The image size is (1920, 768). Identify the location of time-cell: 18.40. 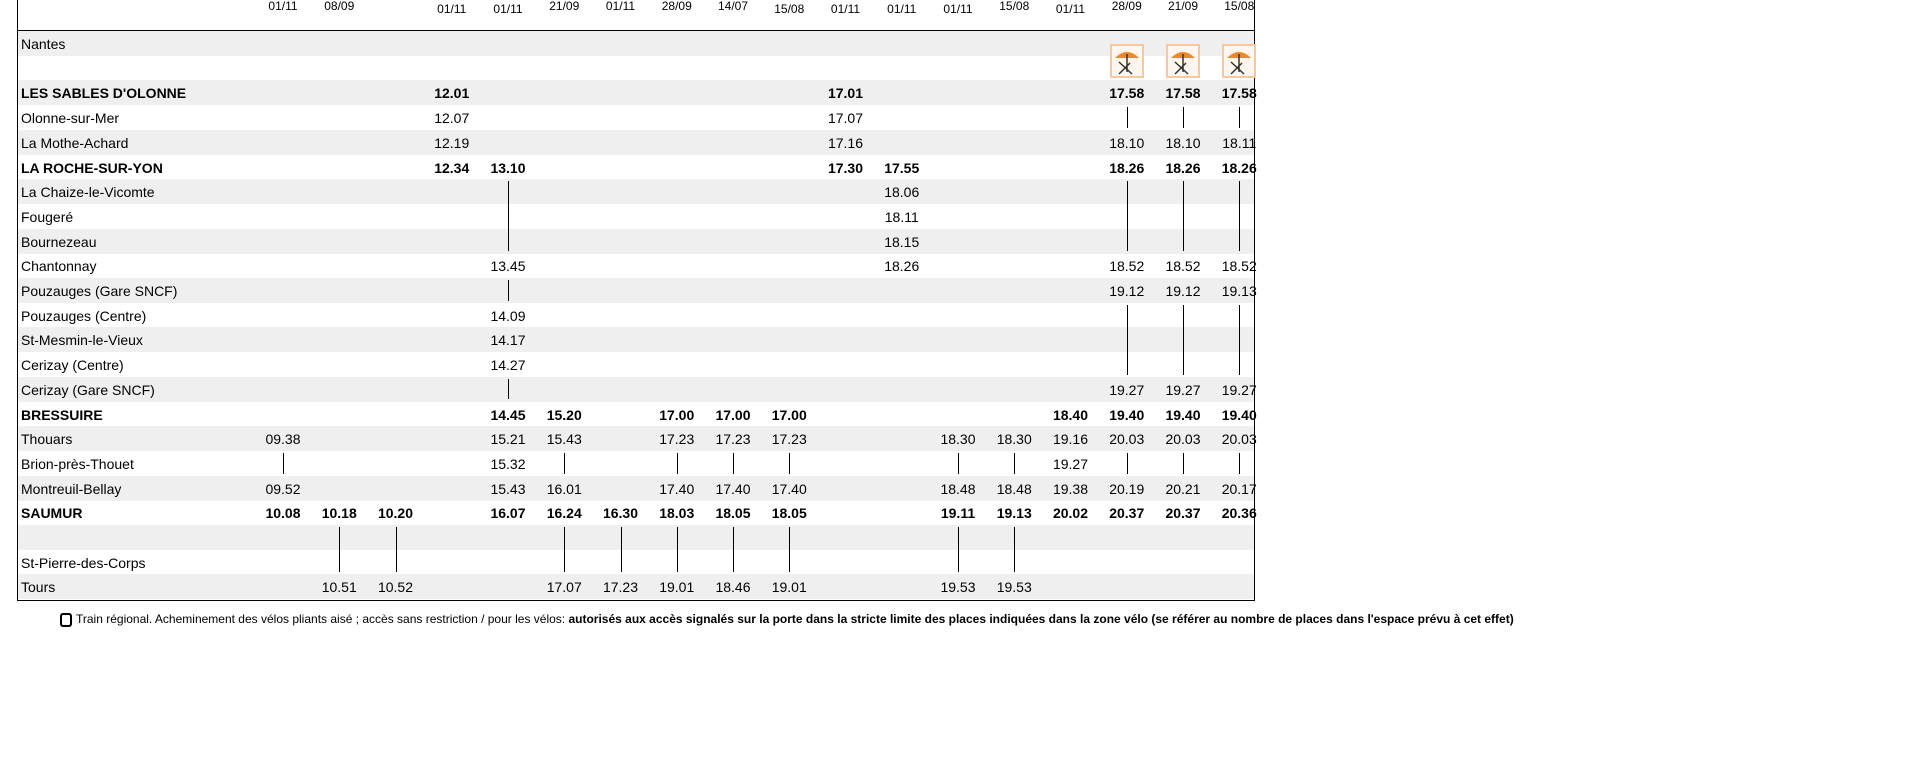
(1070, 414).